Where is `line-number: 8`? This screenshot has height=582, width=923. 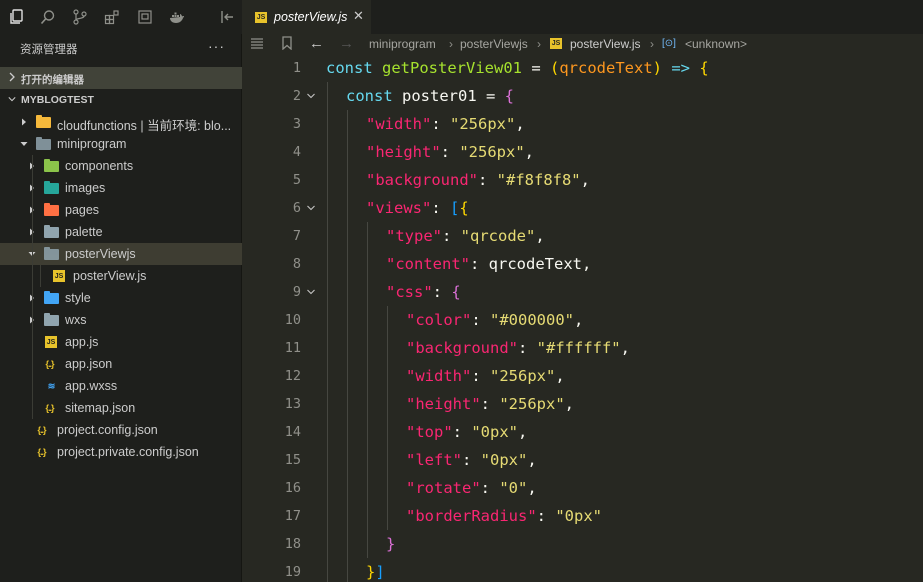
line-number: 8 is located at coordinates (296, 264).